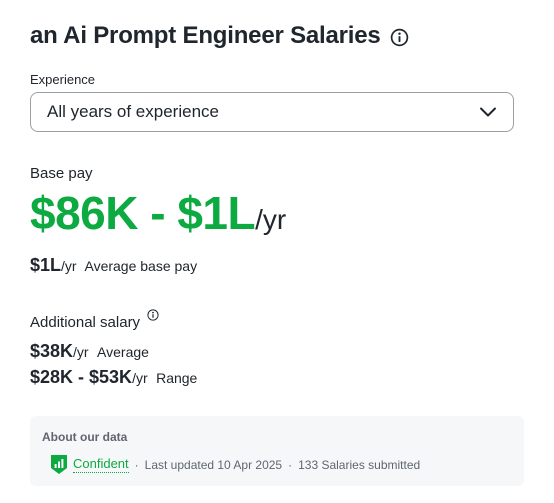 The image size is (554, 503). What do you see at coordinates (46, 265) in the screenshot?
I see `average-base-pay-value: $1L` at bounding box center [46, 265].